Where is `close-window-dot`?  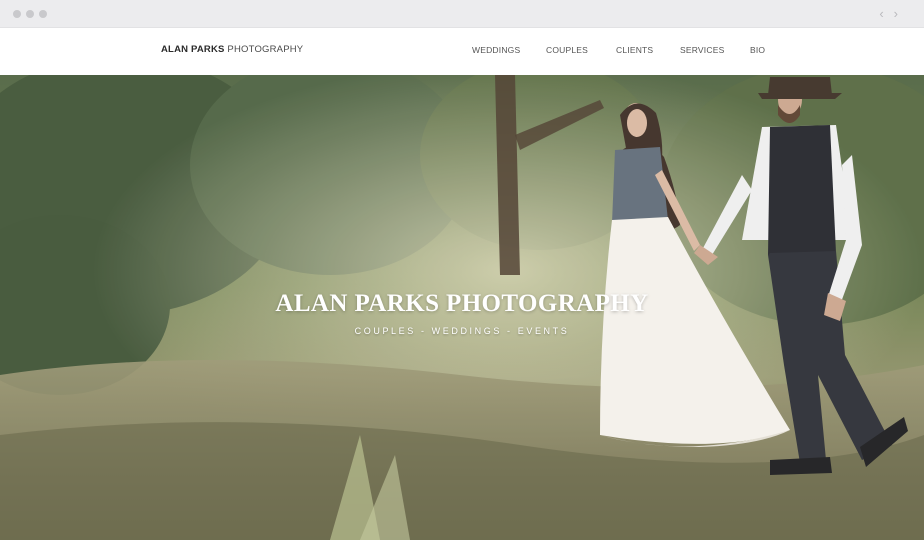
close-window-dot is located at coordinates (17, 14).